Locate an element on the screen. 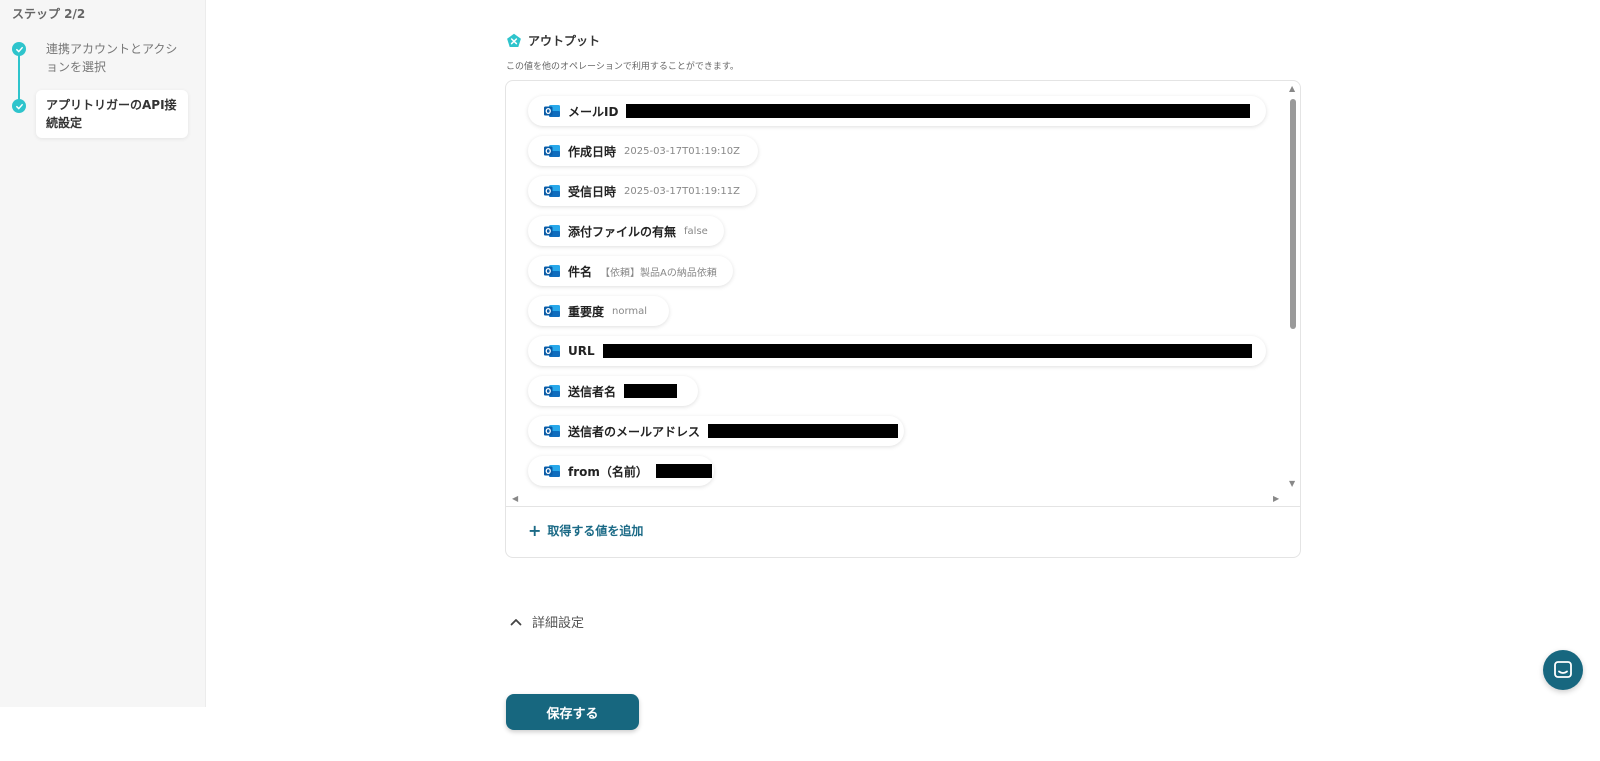 The height and width of the screenshot is (761, 1600). output-value: false is located at coordinates (696, 231).